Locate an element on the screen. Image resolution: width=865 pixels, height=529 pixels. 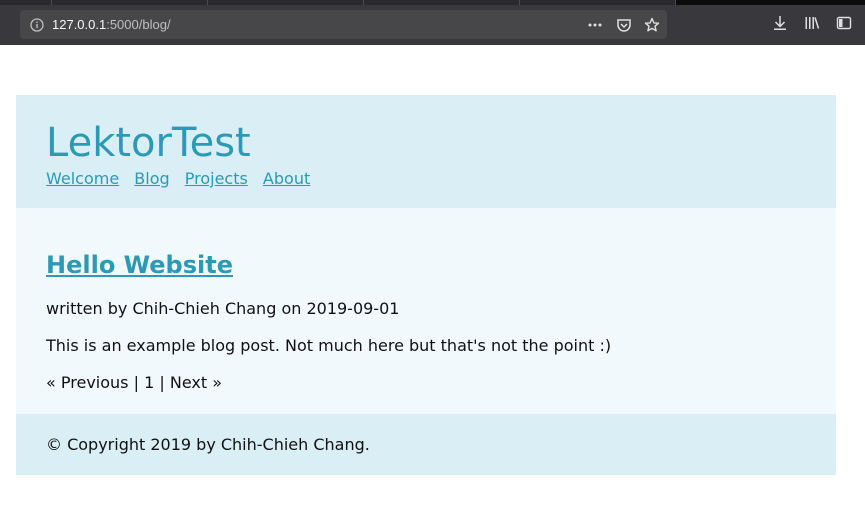
sidebar-icon is located at coordinates (844, 23).